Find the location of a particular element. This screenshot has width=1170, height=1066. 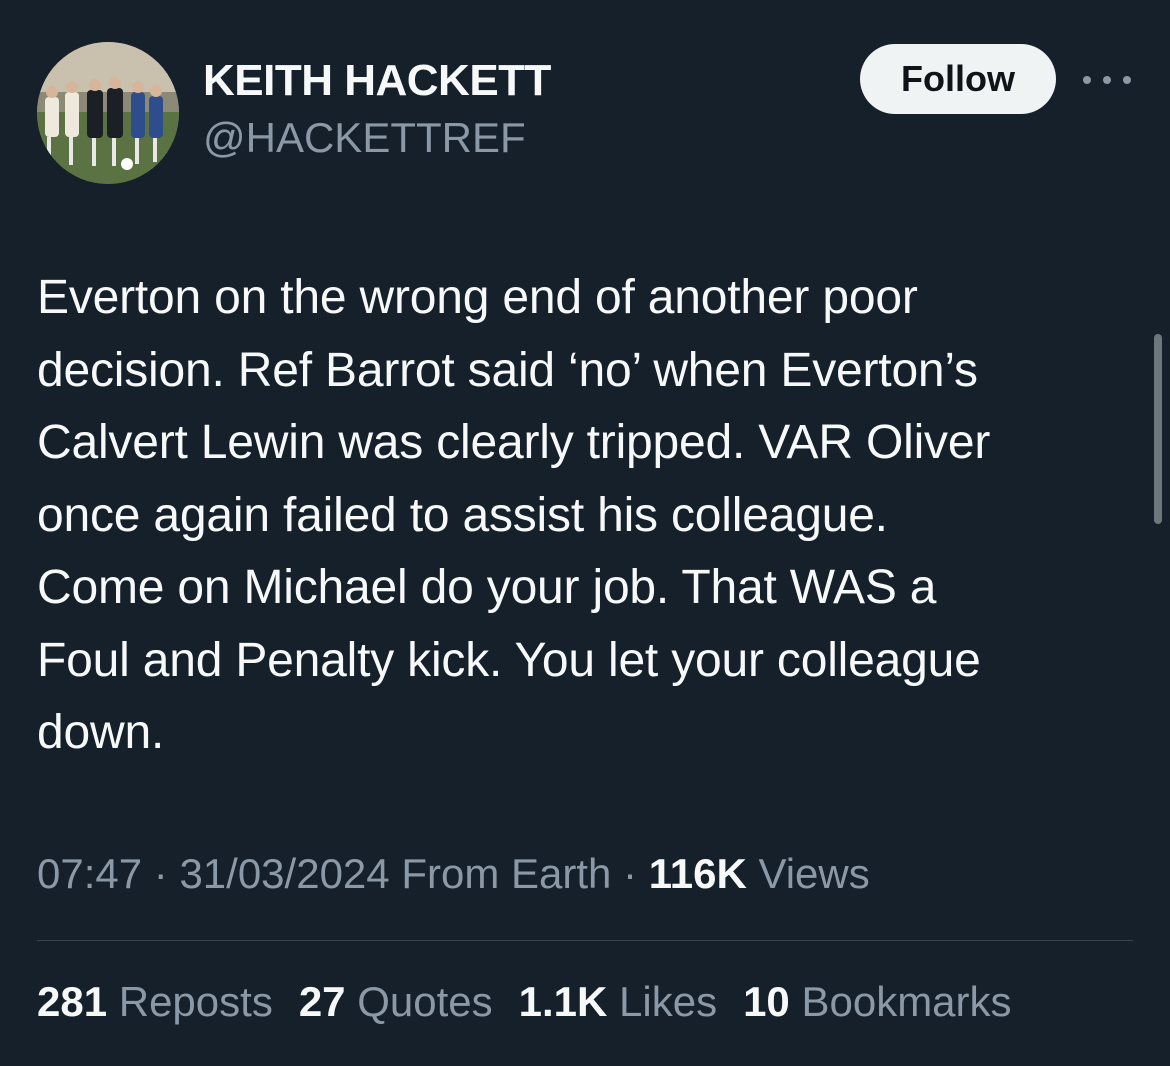

tweet-source: From Earth is located at coordinates (500, 873).